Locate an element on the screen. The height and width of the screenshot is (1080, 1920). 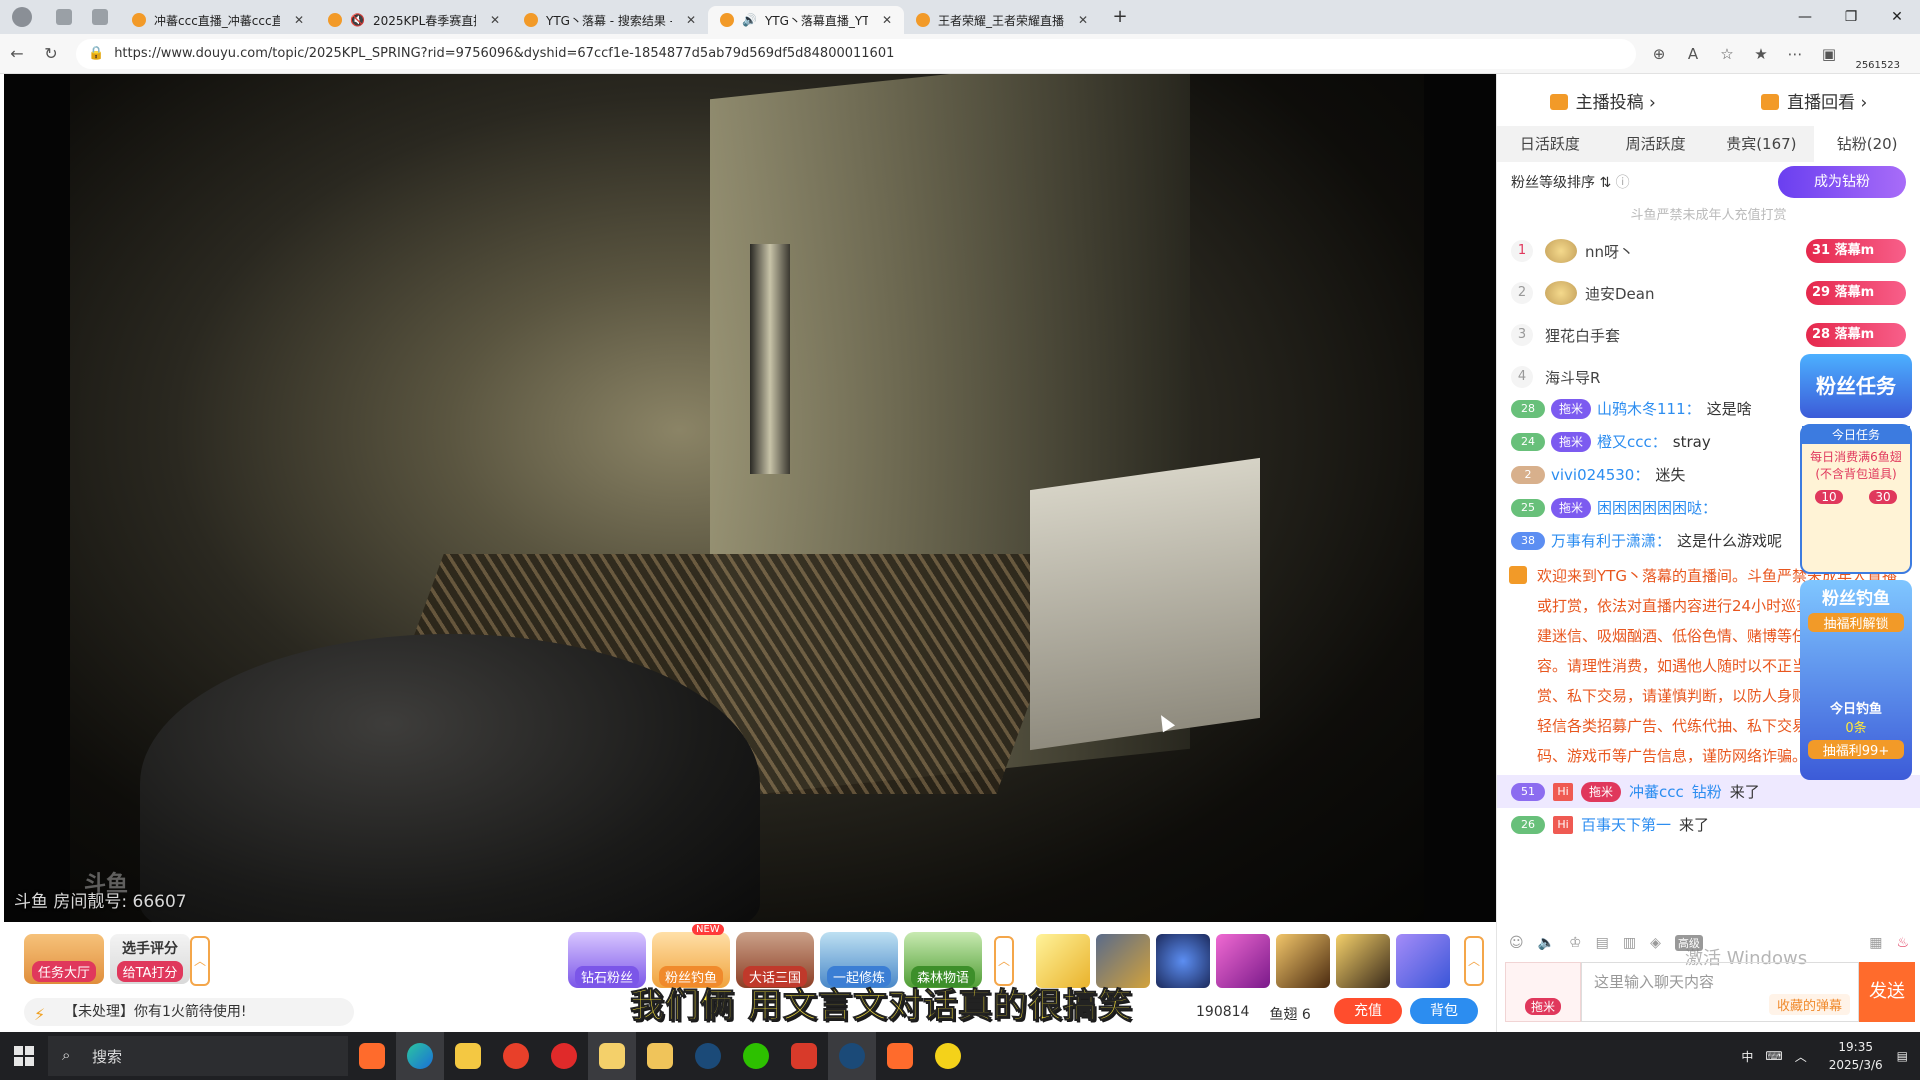
today-task-promo: 今日任务 每日消费满6鱼翅(不含背包道具) 10 30 is located at coordinates (1856, 499).